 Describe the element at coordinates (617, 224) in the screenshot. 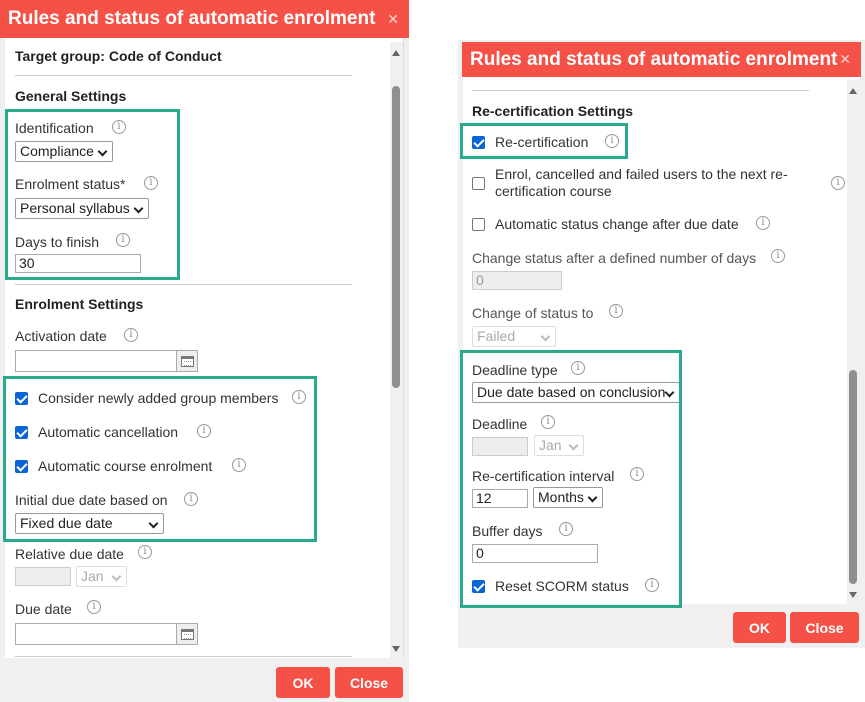

I see `auto-status-change-label: Automatic status change after due date` at that location.